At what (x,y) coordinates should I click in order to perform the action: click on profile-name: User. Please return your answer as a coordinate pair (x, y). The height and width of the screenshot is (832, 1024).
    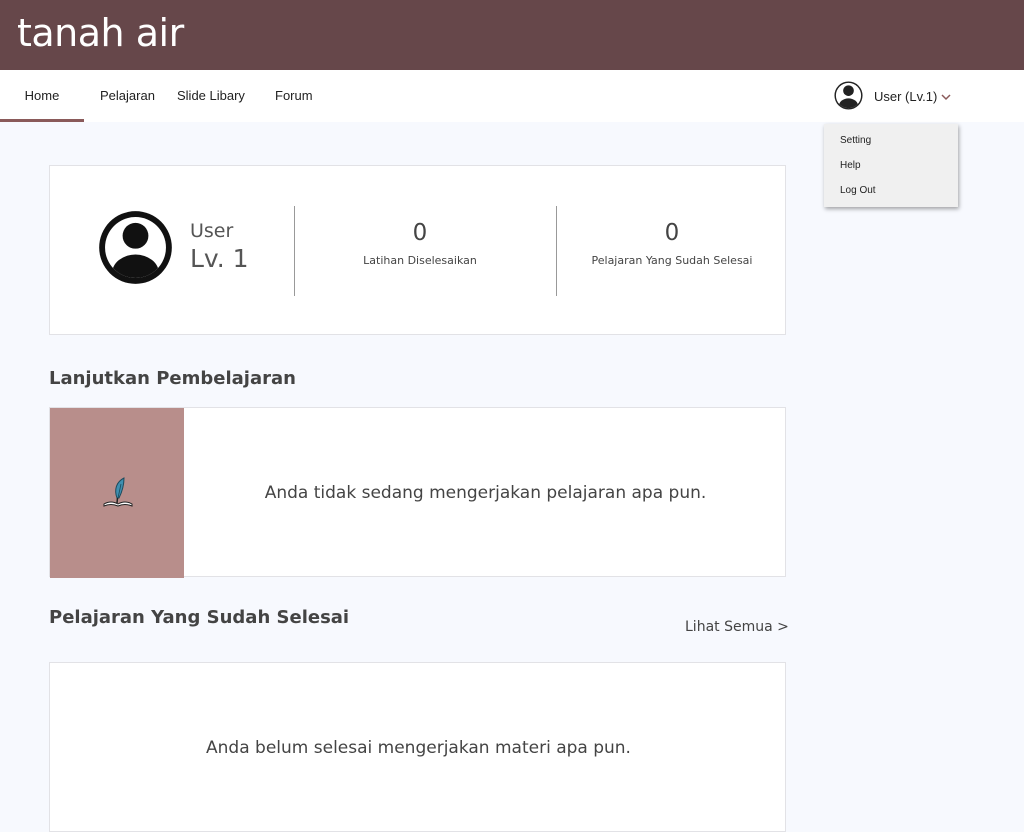
    Looking at the image, I should click on (212, 231).